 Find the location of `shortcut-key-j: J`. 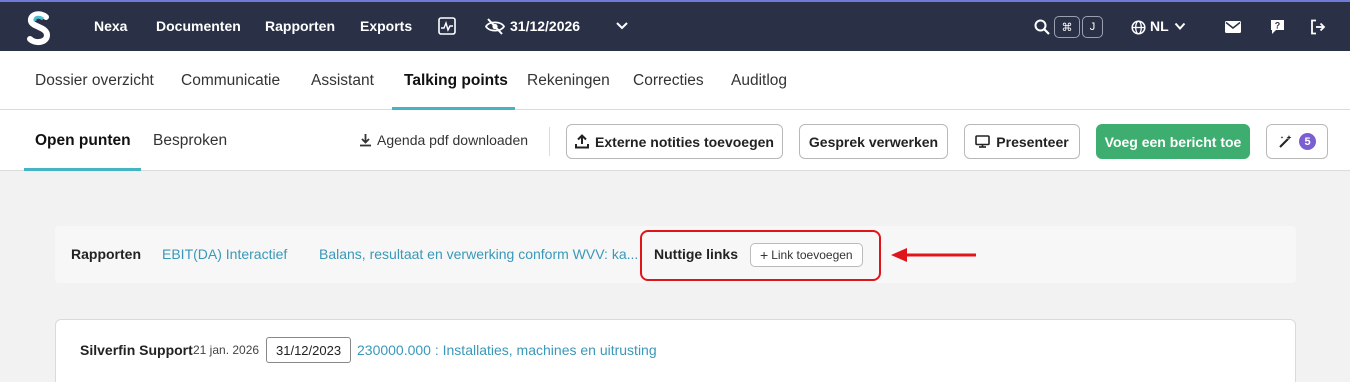

shortcut-key-j: J is located at coordinates (1092, 27).